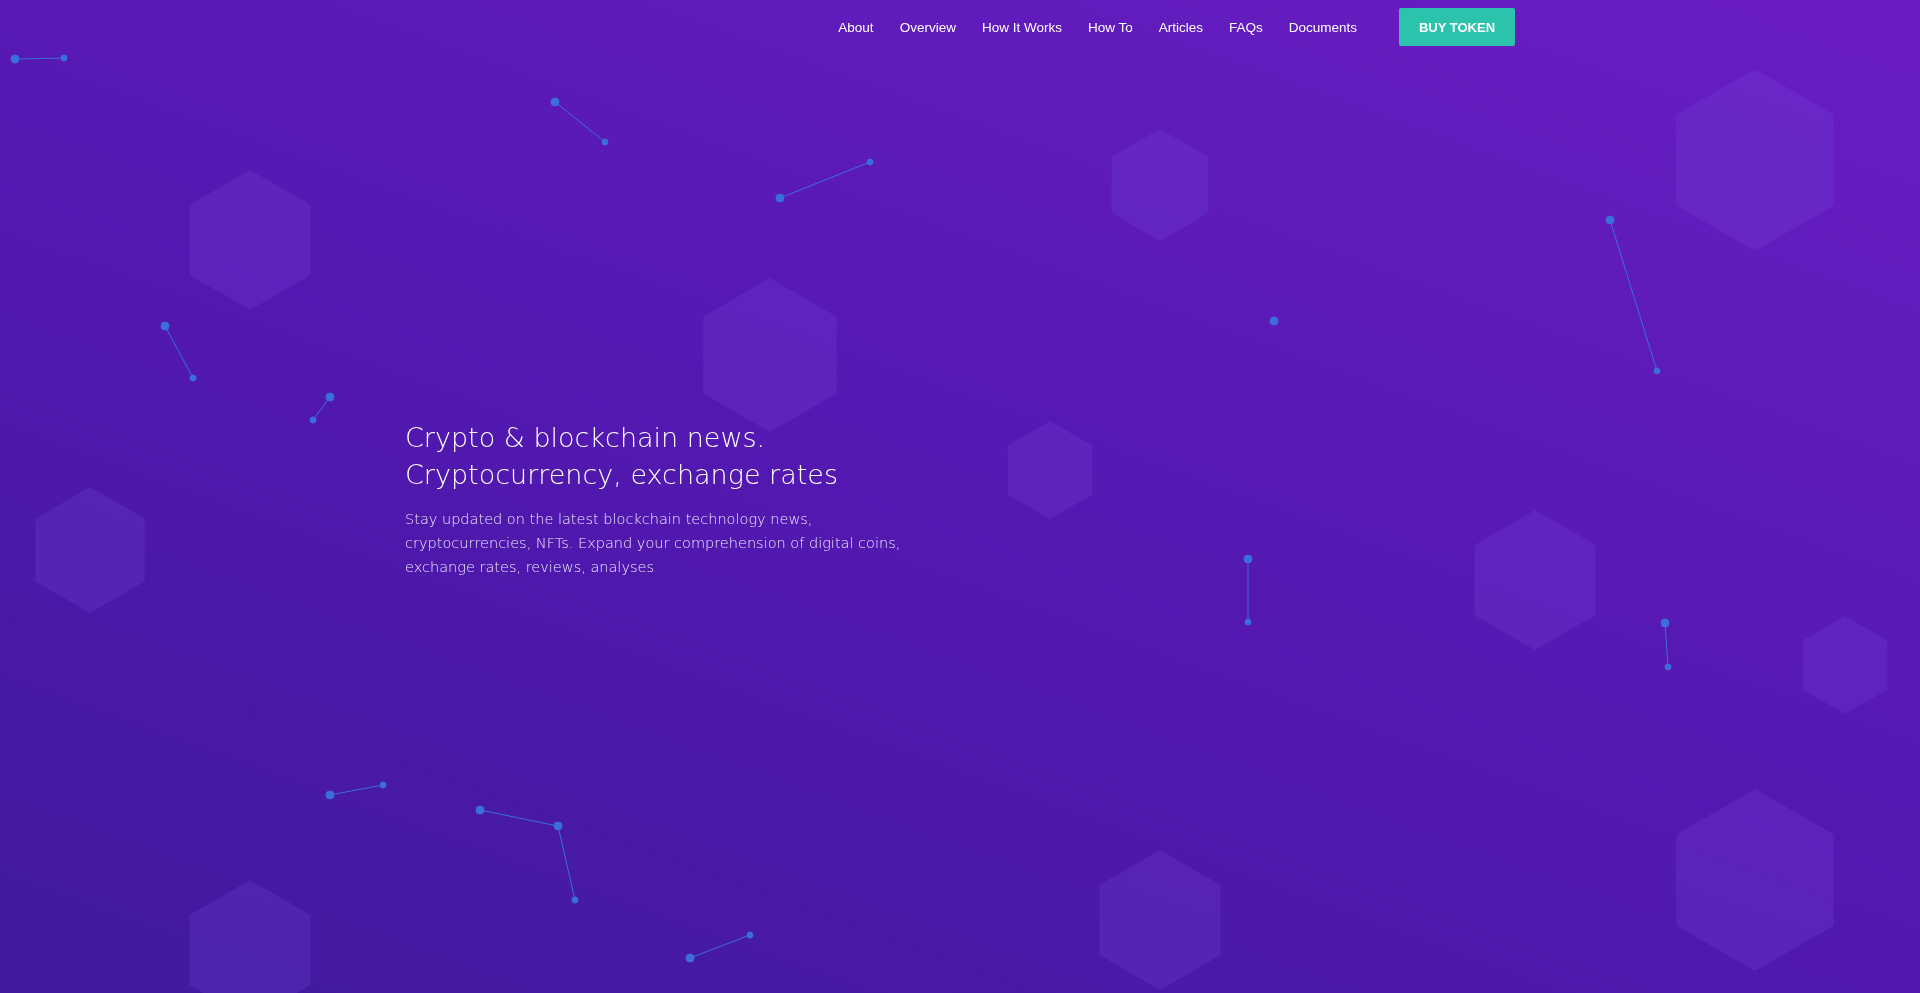  Describe the element at coordinates (856, 27) in the screenshot. I see `nav-link: About` at that location.